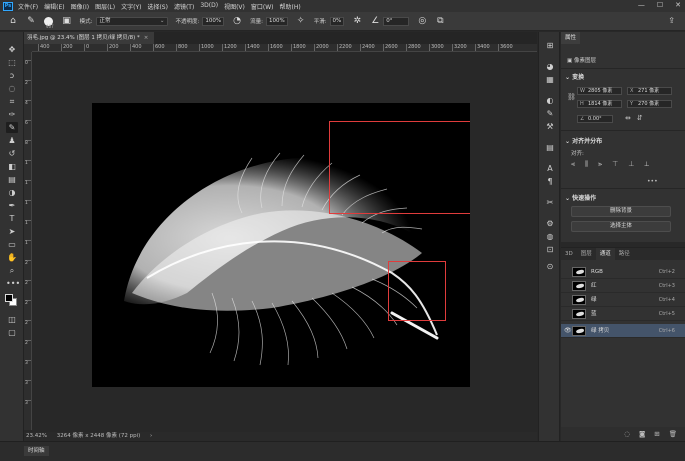 The image size is (685, 461). What do you see at coordinates (574, 76) in the screenshot?
I see `transform-section-title: ⌄ 变换` at bounding box center [574, 76].